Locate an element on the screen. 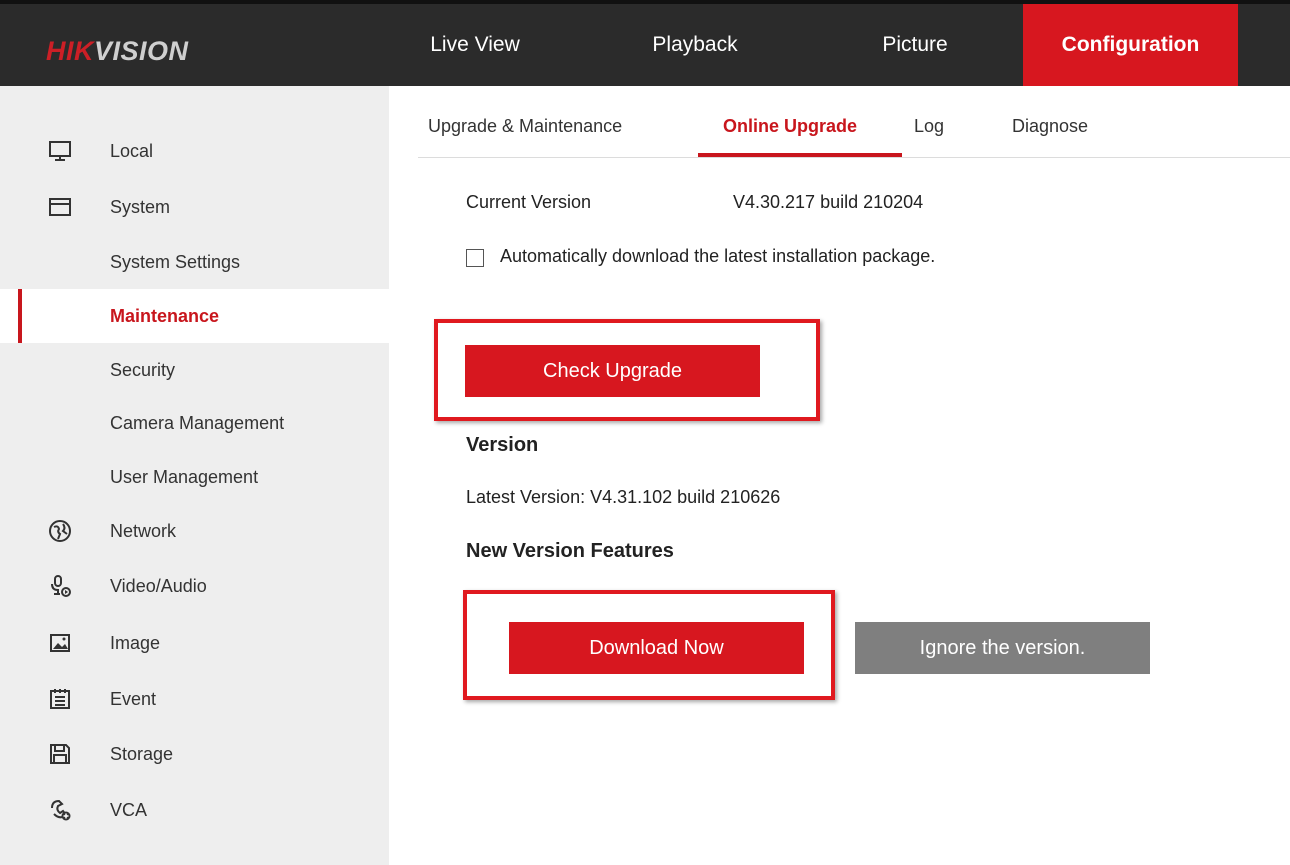  window-icon is located at coordinates (60, 207).